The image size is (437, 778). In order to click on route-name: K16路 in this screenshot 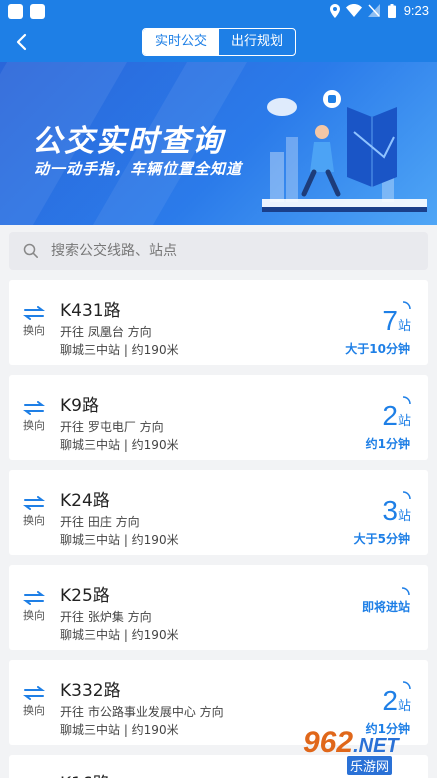, I will do `click(85, 773)`.